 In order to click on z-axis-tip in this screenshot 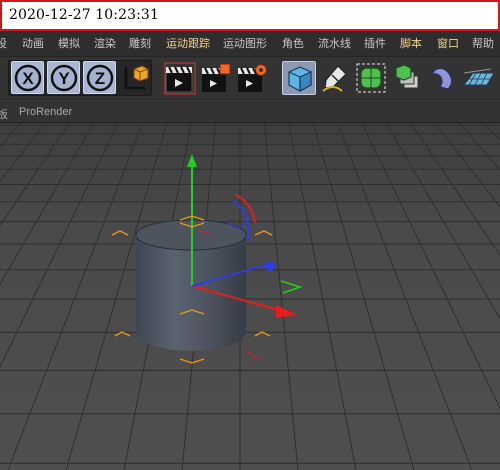, I will do `click(270, 266)`.